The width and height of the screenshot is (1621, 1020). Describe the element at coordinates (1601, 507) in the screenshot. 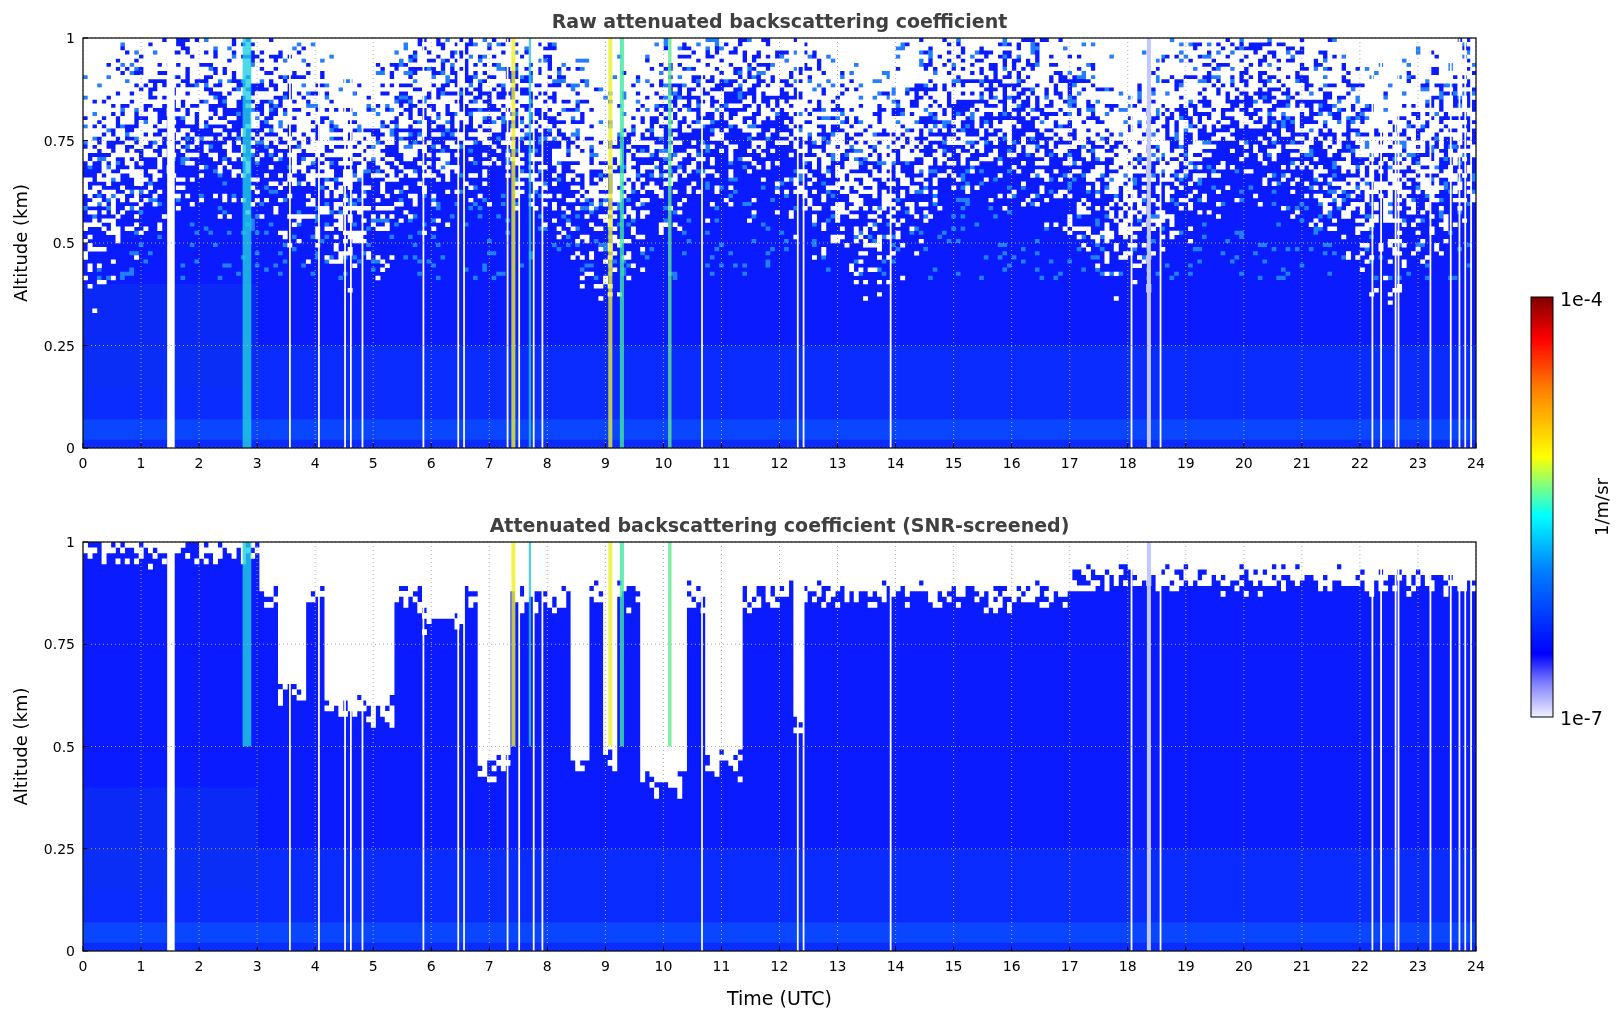

I see `colorbar-unit-label: 1/m/sr` at that location.